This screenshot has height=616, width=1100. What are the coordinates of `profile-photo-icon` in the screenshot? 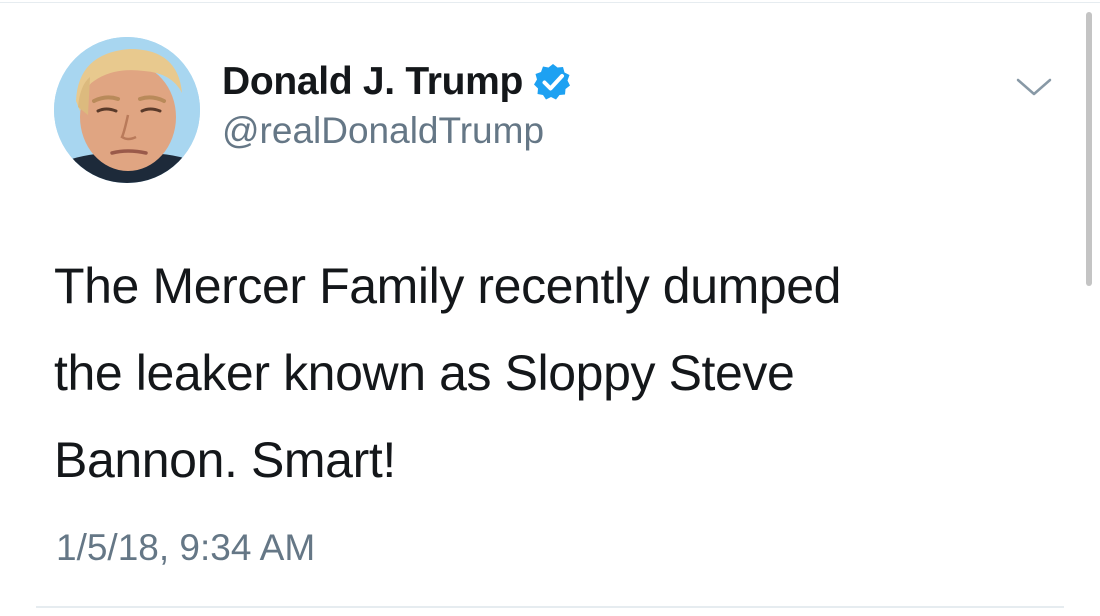 It's located at (127, 110).